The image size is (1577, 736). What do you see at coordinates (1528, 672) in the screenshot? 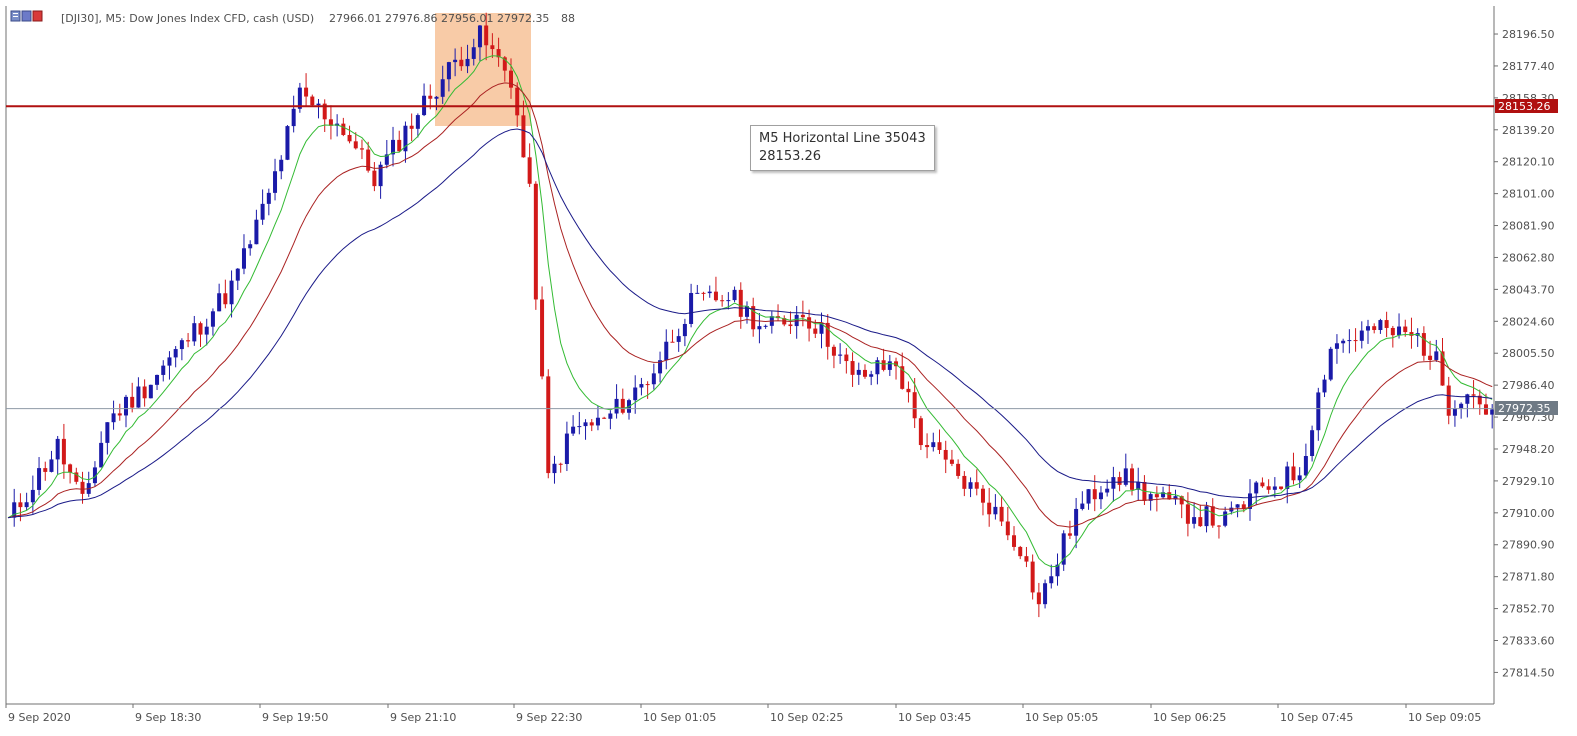
I see `price-tick-label: 27814.50` at bounding box center [1528, 672].